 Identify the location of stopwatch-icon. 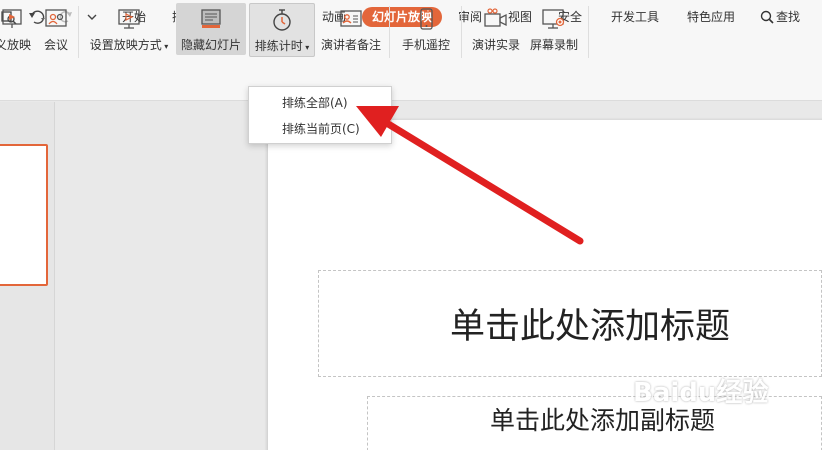
(282, 20).